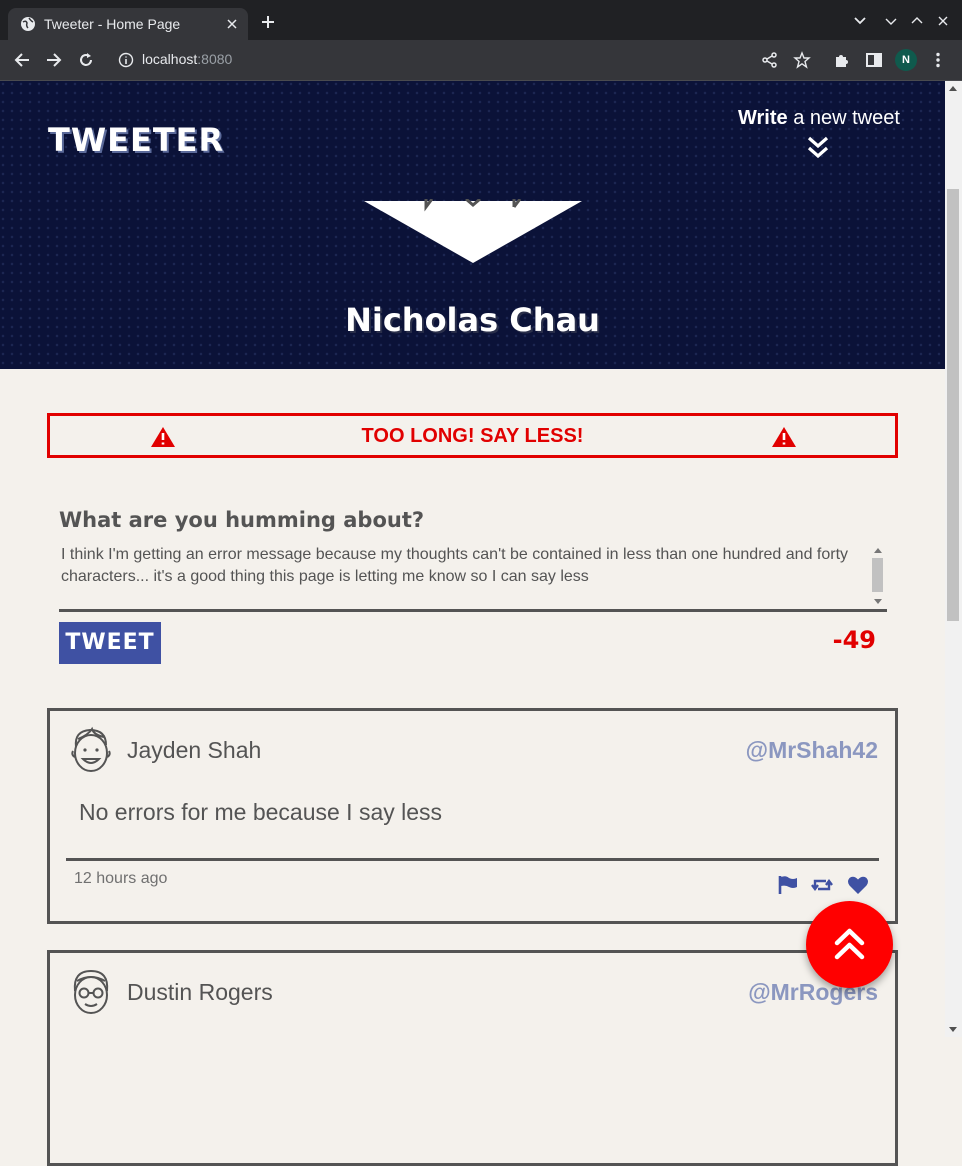 The width and height of the screenshot is (962, 1166). I want to click on tweet-timestamp: 12 hours ago, so click(121, 878).